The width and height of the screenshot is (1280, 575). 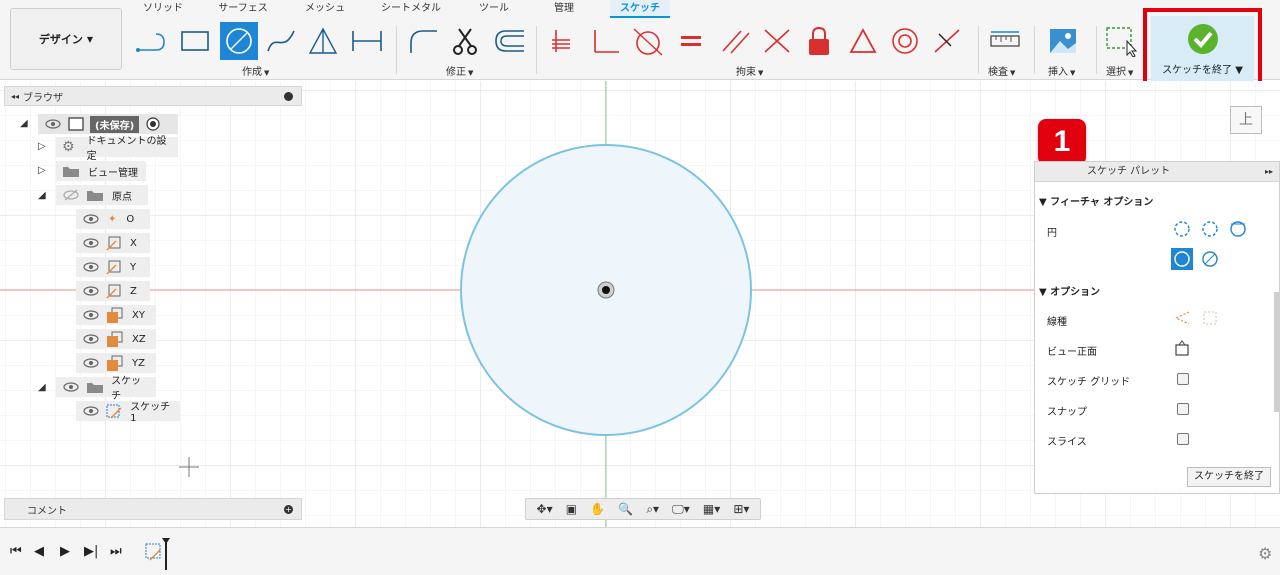 I want to click on lock-constraint-button, so click(x=819, y=41).